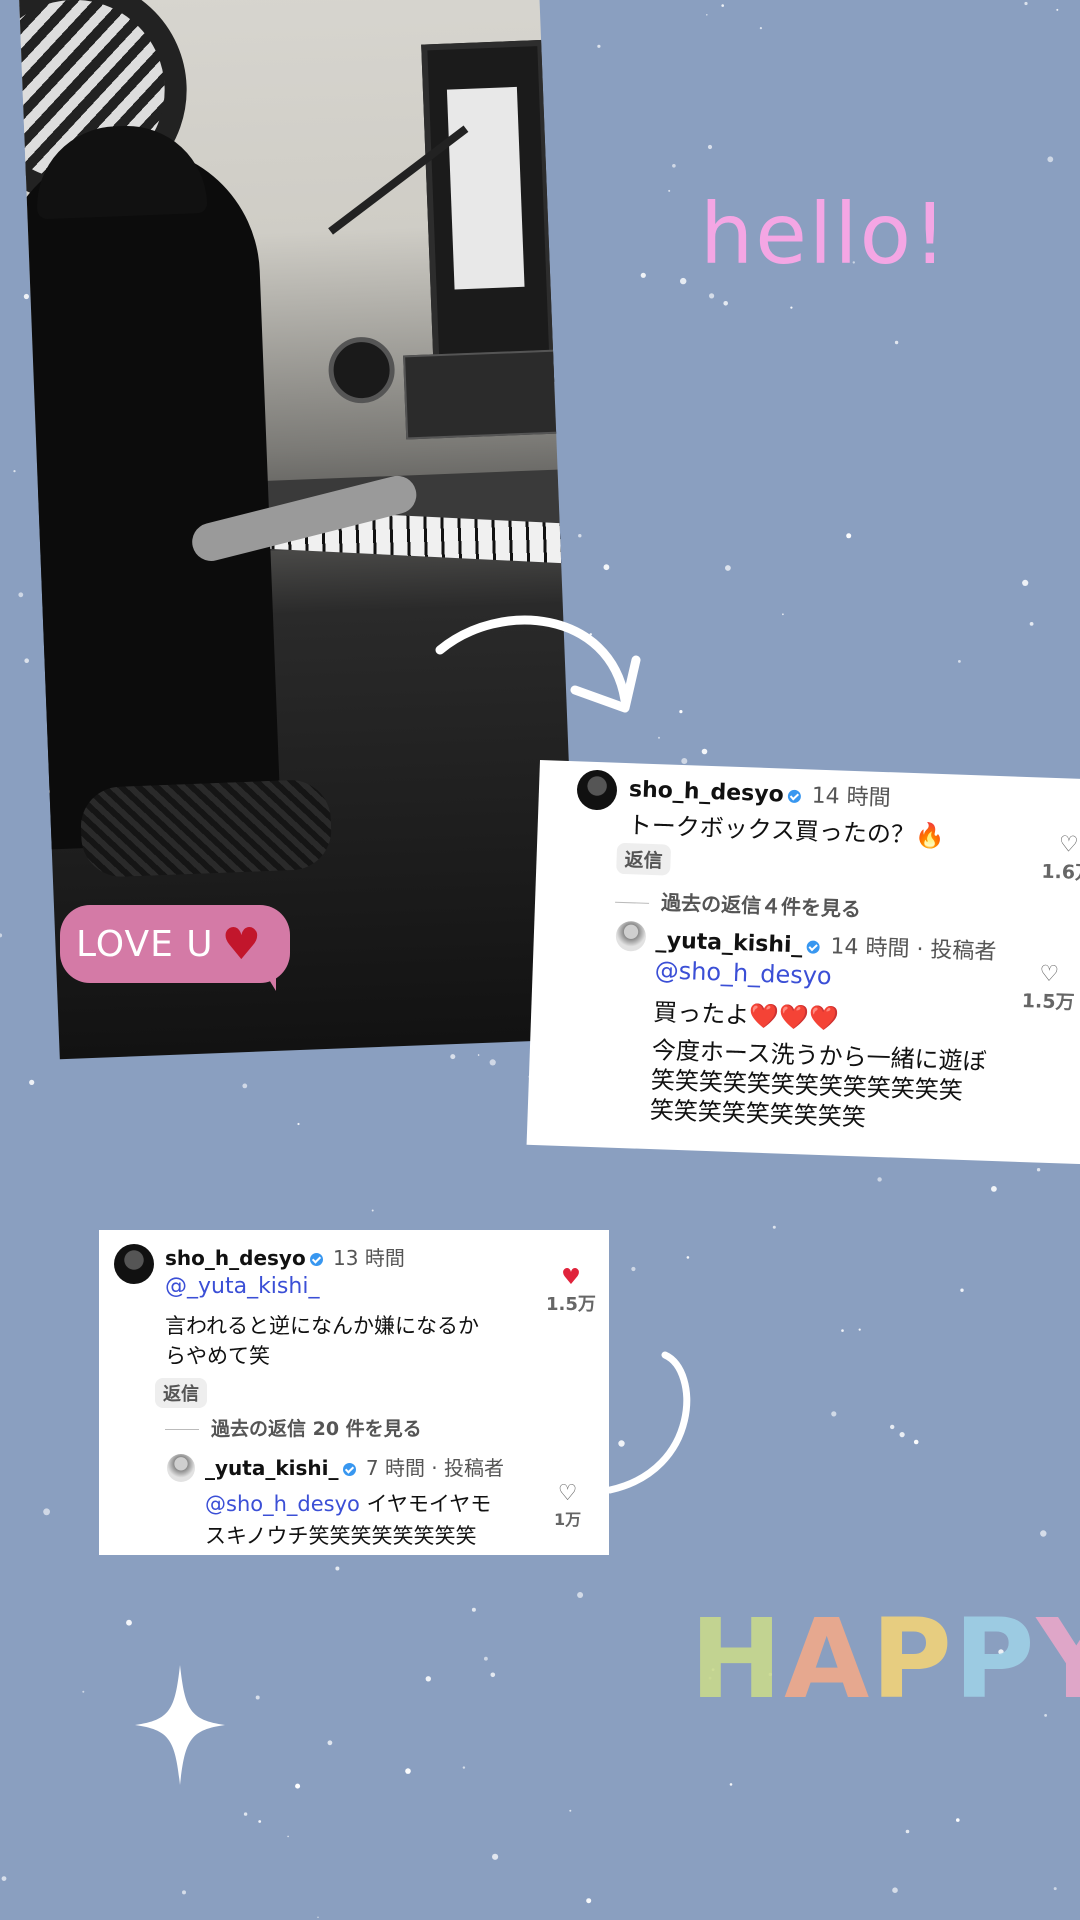 The height and width of the screenshot is (1920, 1080). I want to click on reply-header: _yuta_kishi_ 7 時間 · 投稿者, so click(354, 1466).